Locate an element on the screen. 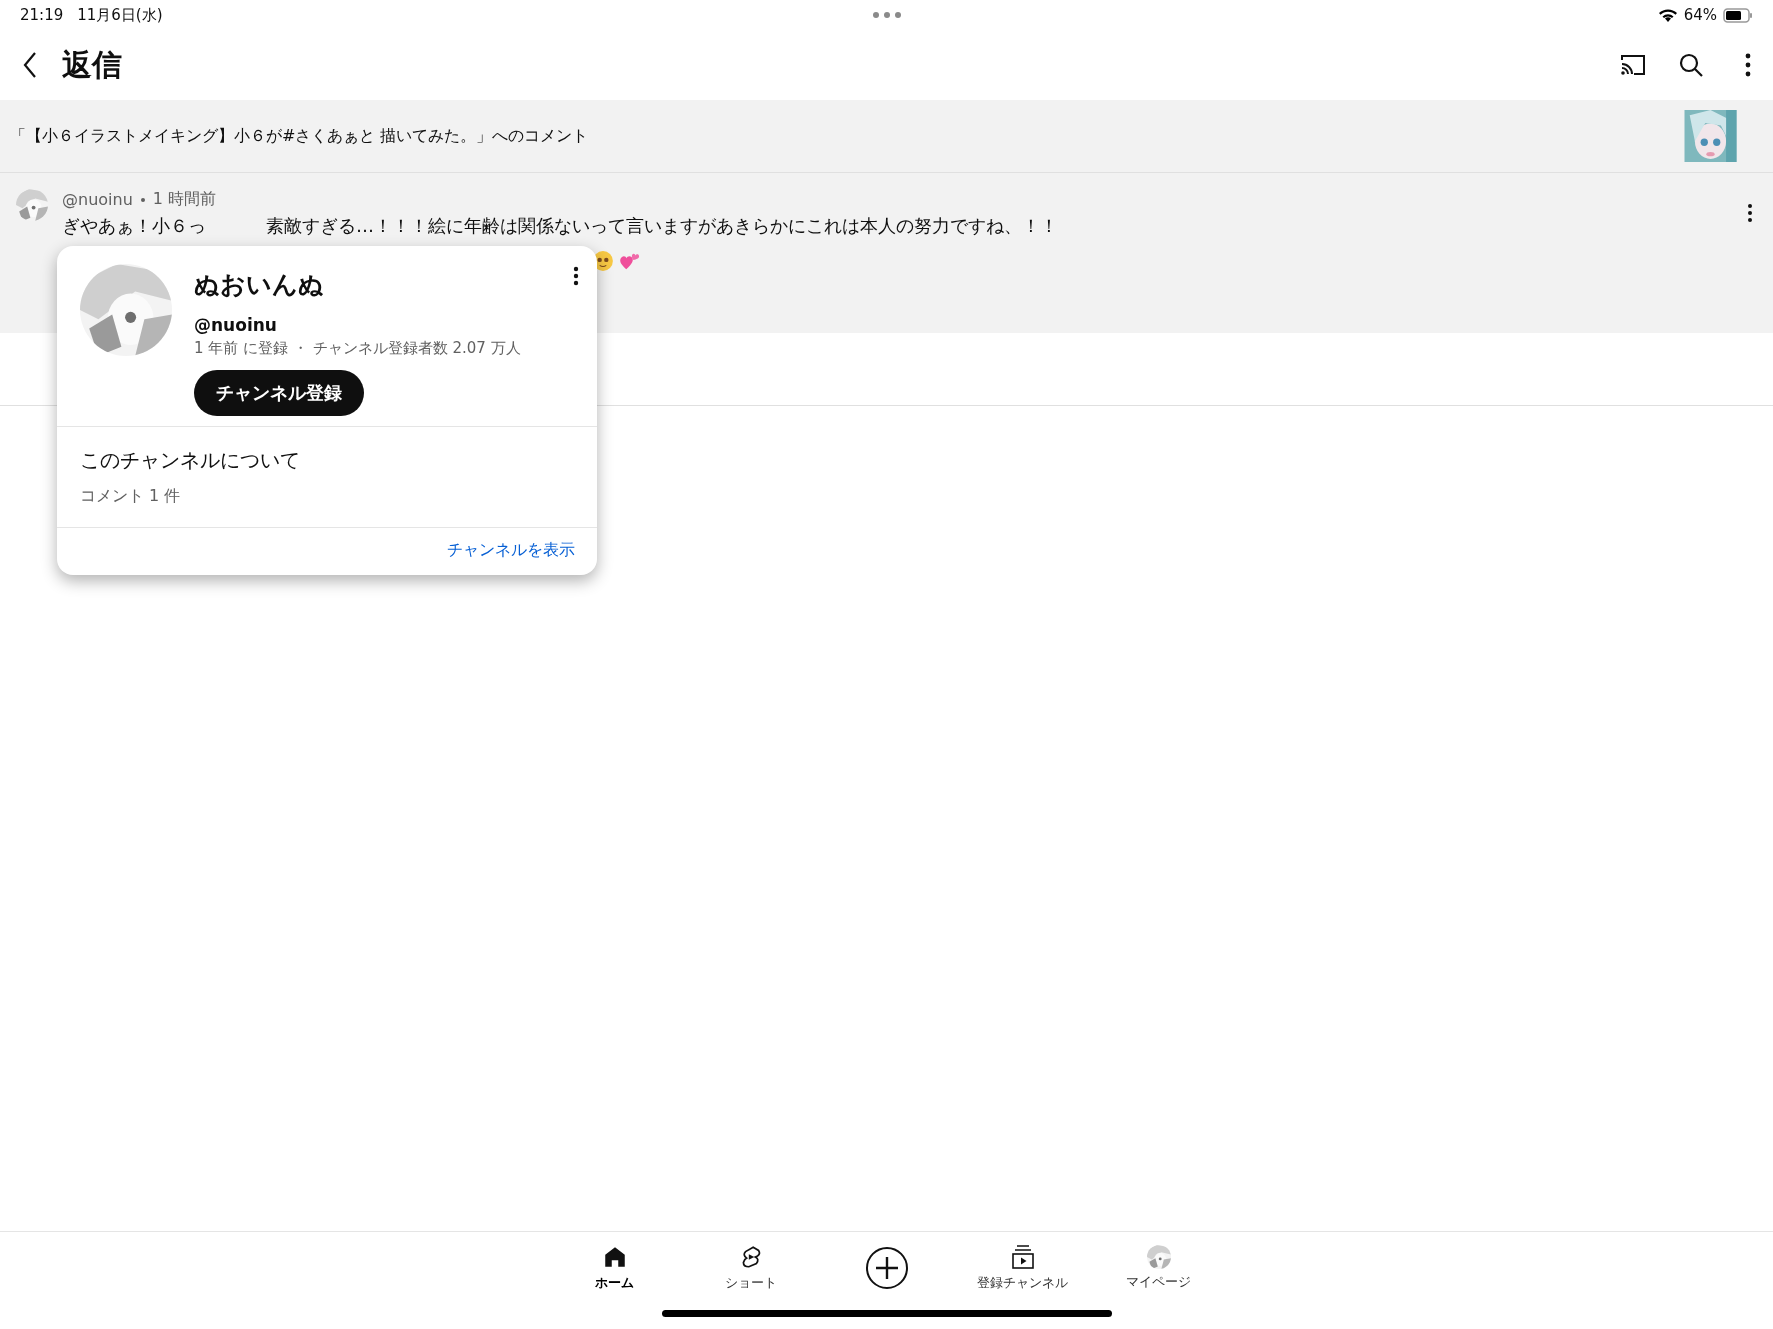 The width and height of the screenshot is (1773, 1329). battery-icon is located at coordinates (1738, 15).